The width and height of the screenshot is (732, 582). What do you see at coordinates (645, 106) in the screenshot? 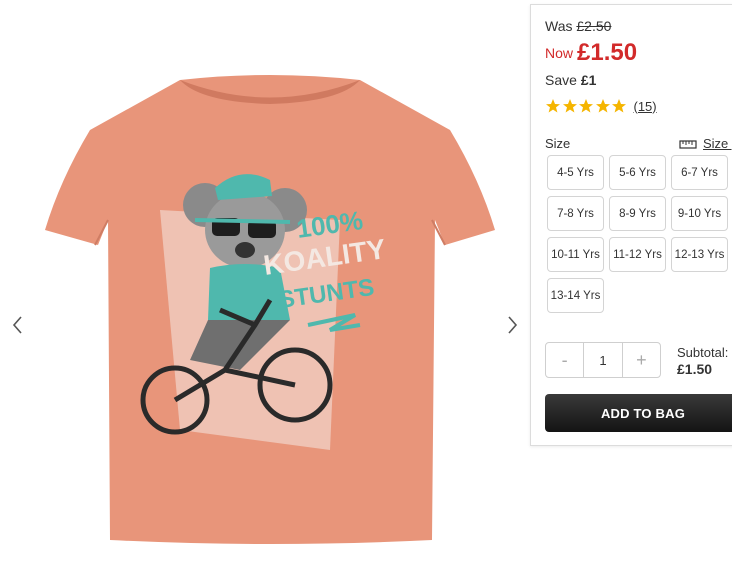
I see `reviews-count-link: (15)` at bounding box center [645, 106].